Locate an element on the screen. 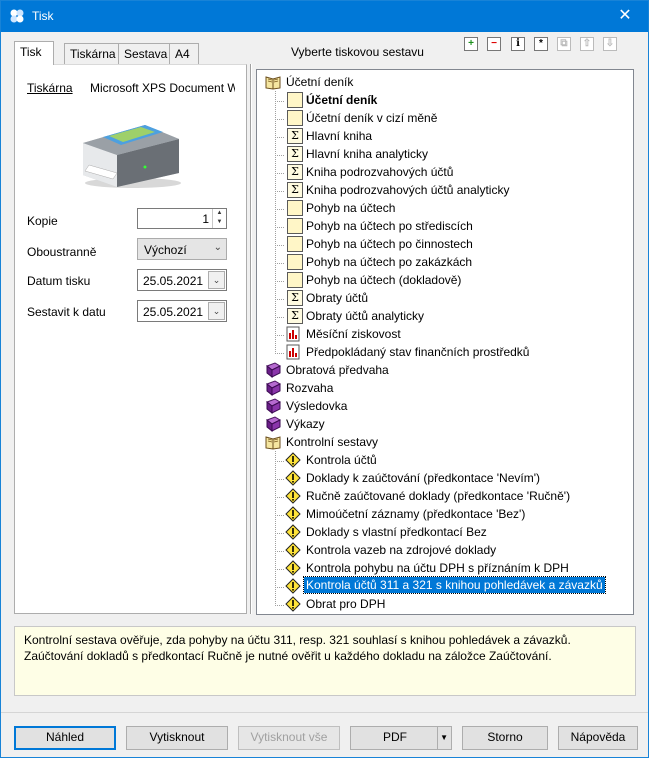 The width and height of the screenshot is (649, 758). duplex-value: Výchozí is located at coordinates (165, 250).